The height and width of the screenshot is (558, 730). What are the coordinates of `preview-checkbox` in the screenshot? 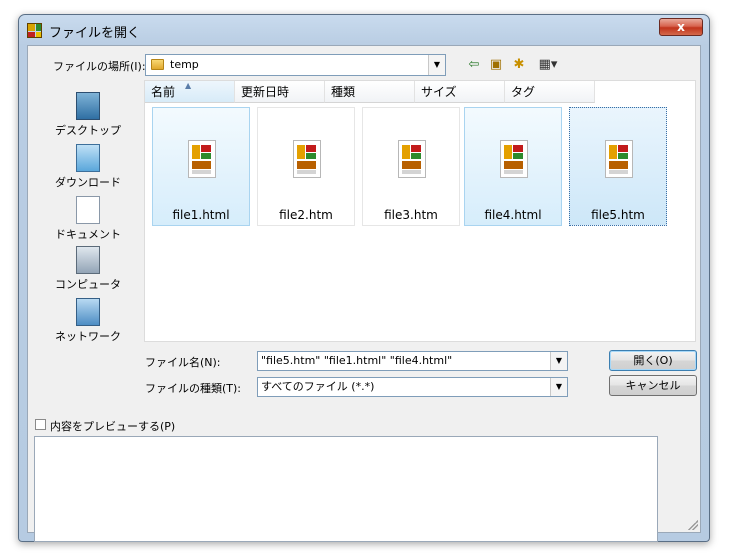 It's located at (40, 424).